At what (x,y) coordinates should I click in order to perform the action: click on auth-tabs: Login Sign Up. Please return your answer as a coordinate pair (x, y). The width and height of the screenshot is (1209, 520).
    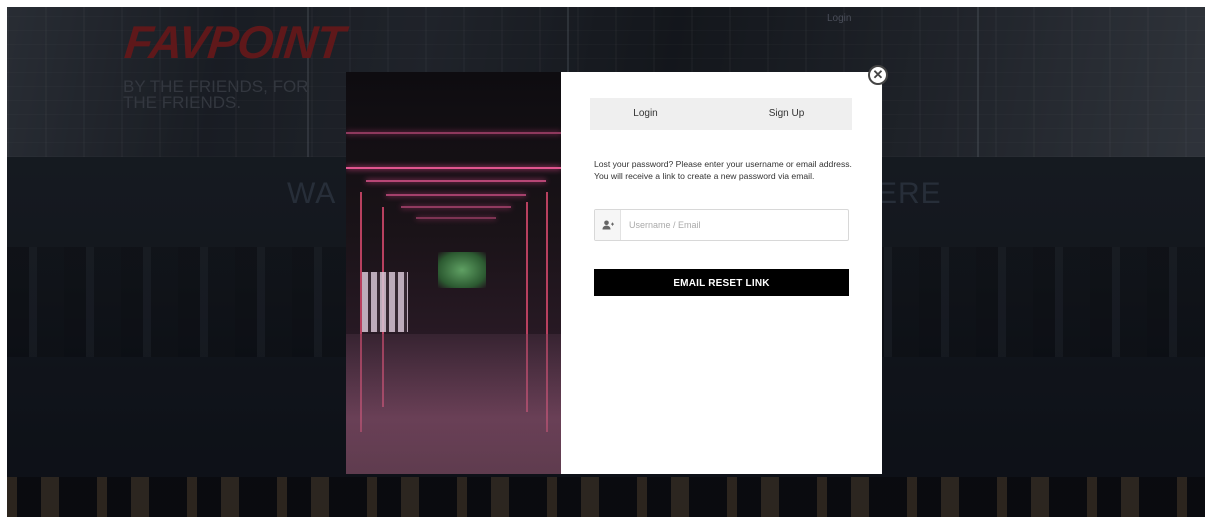
    Looking at the image, I should click on (721, 114).